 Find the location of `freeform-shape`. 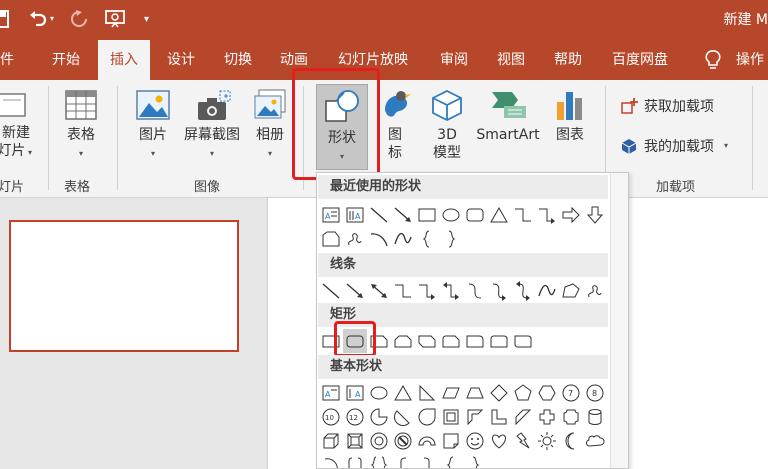

freeform-shape is located at coordinates (571, 291).